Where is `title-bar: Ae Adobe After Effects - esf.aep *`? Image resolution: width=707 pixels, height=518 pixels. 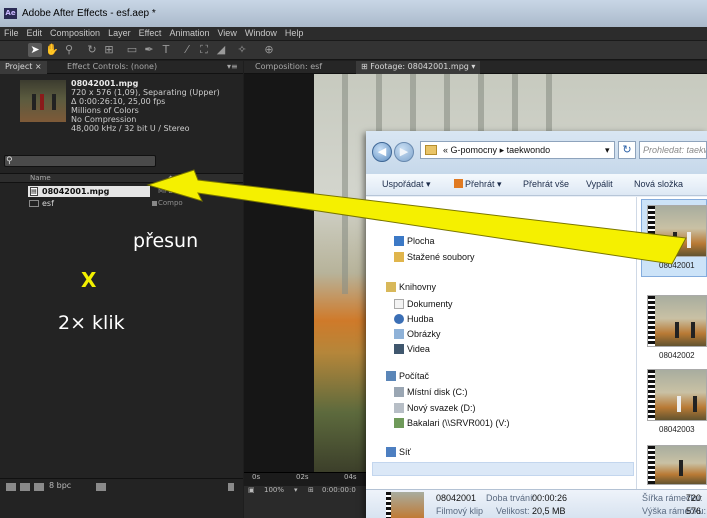 title-bar: Ae Adobe After Effects - esf.aep * is located at coordinates (353, 13).